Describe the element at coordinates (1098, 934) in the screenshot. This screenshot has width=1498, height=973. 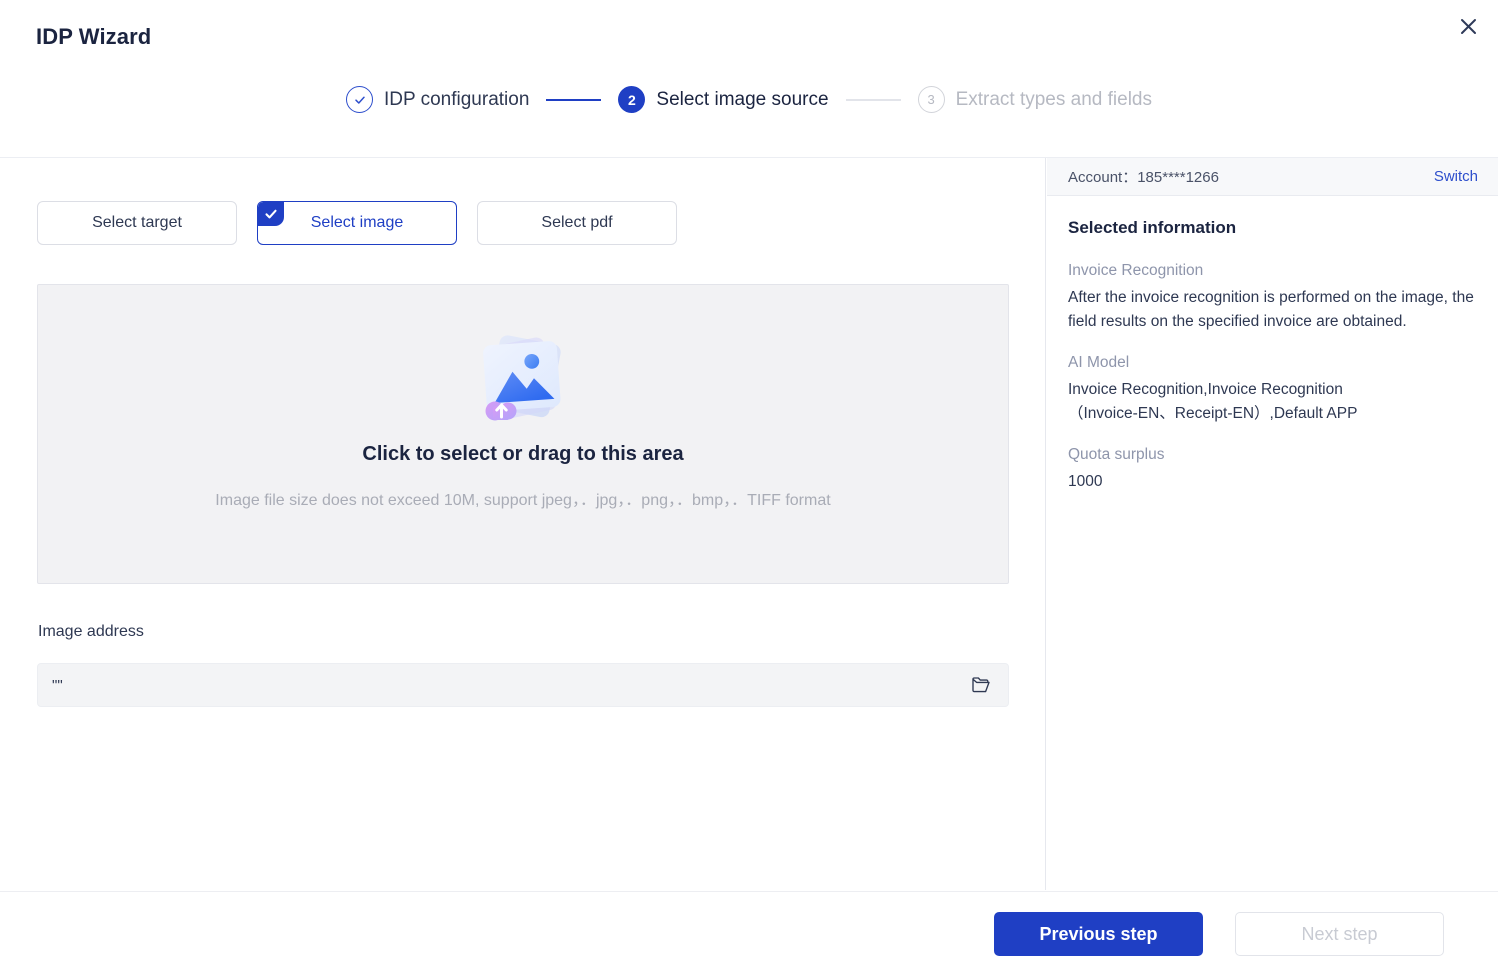
I see `previous-step-button: Previous step` at that location.